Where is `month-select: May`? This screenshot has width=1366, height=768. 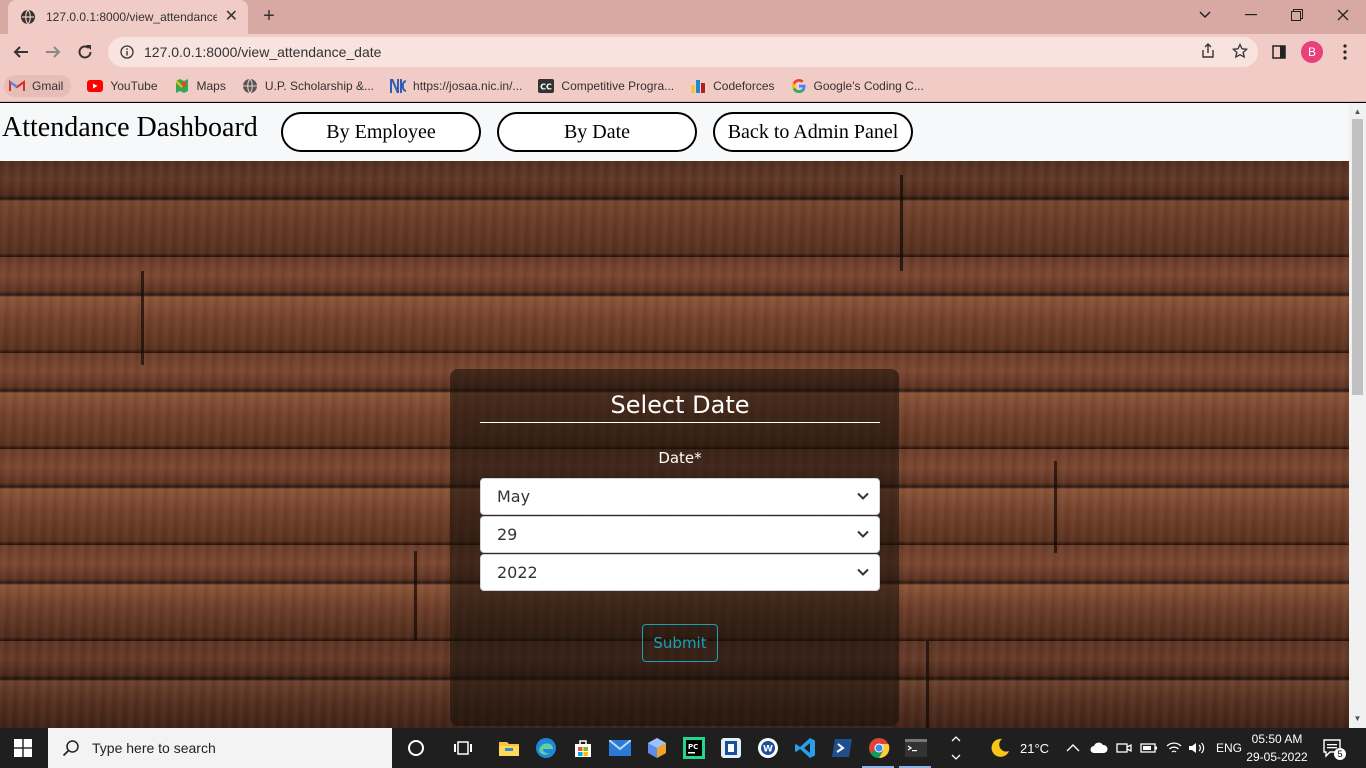 month-select: May is located at coordinates (680, 496).